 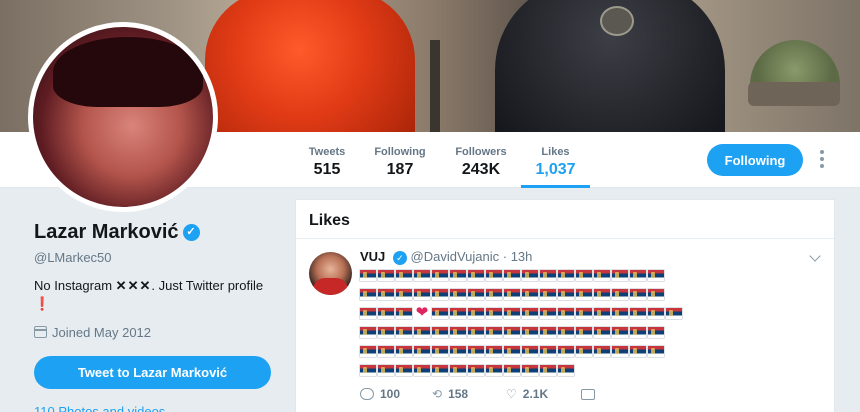 What do you see at coordinates (755, 160) in the screenshot?
I see `following-button: Following` at bounding box center [755, 160].